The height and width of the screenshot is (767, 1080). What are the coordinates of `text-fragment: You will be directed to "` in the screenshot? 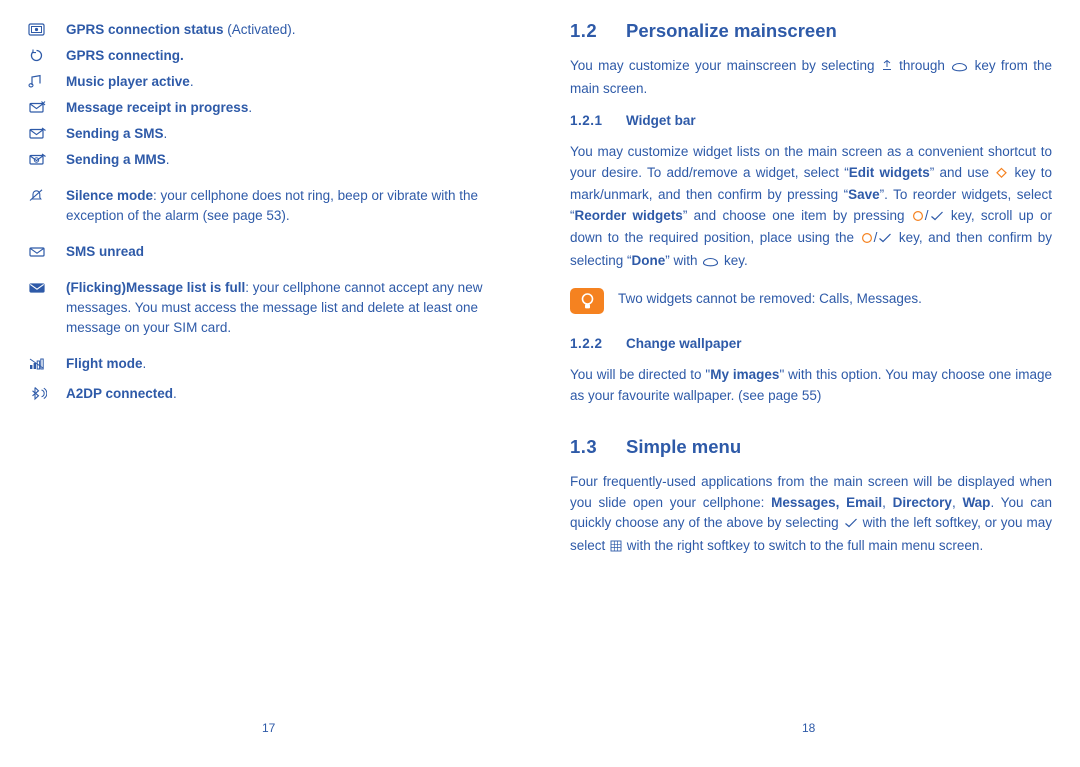 It's located at (640, 374).